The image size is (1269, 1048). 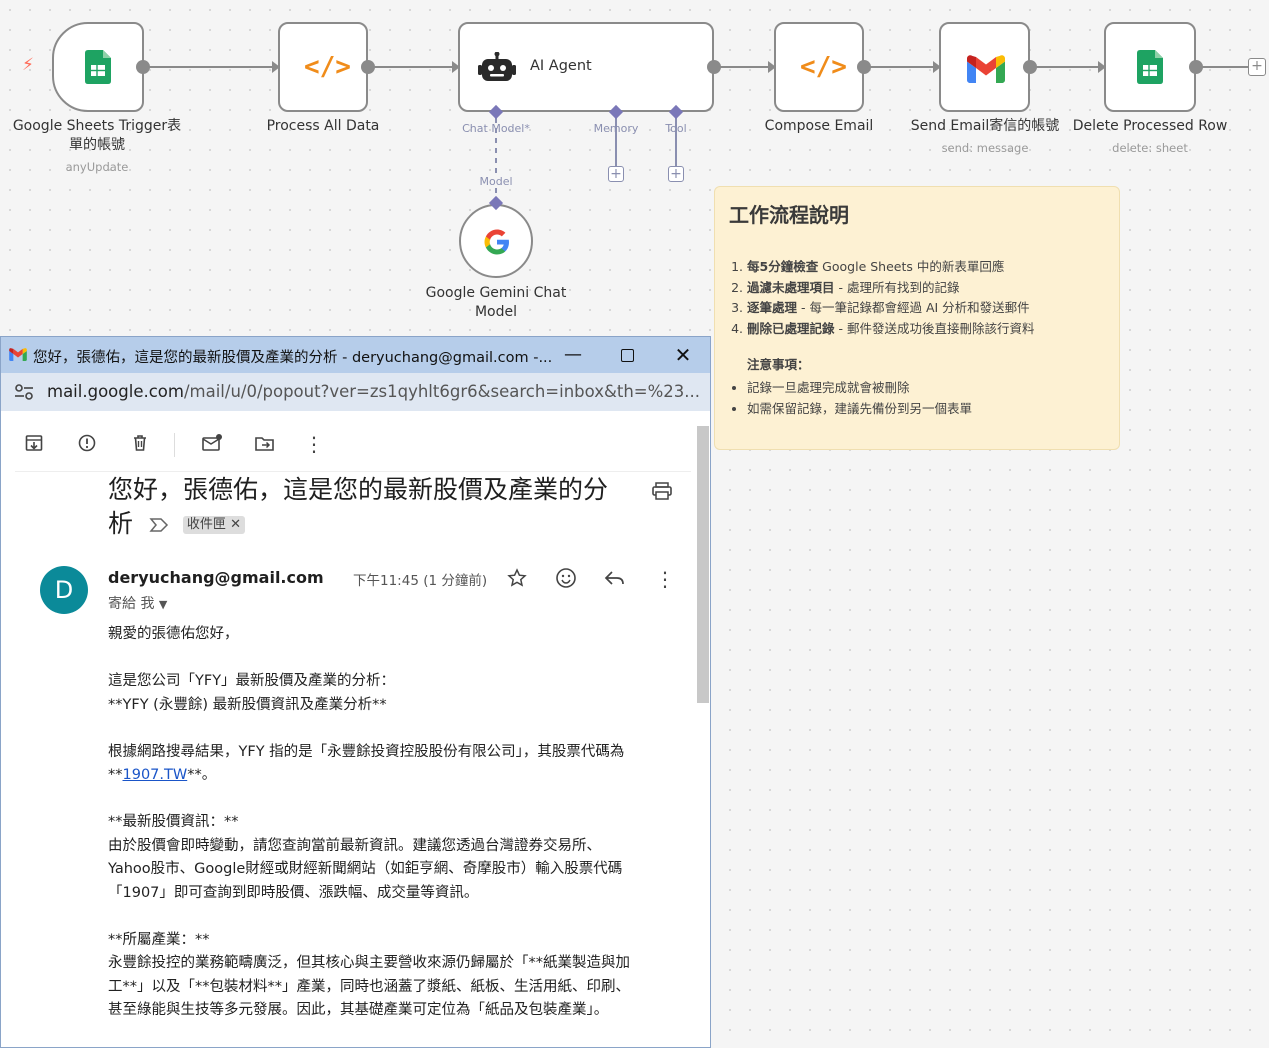 I want to click on sender-email: deryuchang@gmail.com, so click(x=216, y=577).